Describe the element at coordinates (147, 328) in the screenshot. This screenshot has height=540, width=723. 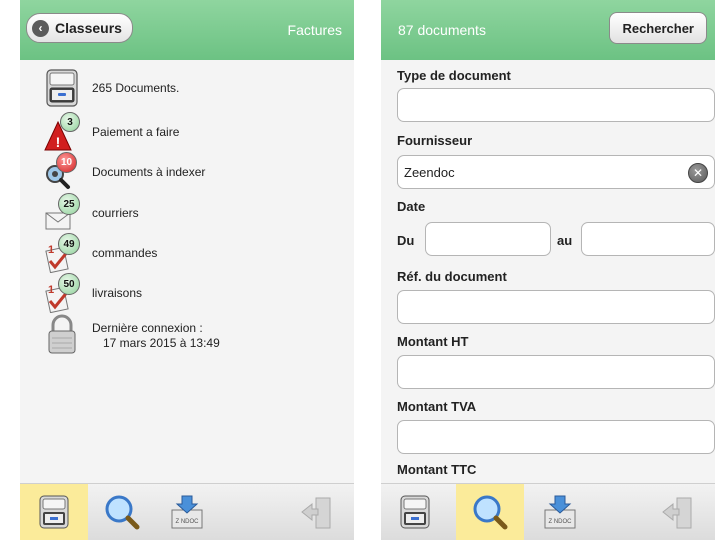
I see `last-login-label: Dernière connexion :` at that location.